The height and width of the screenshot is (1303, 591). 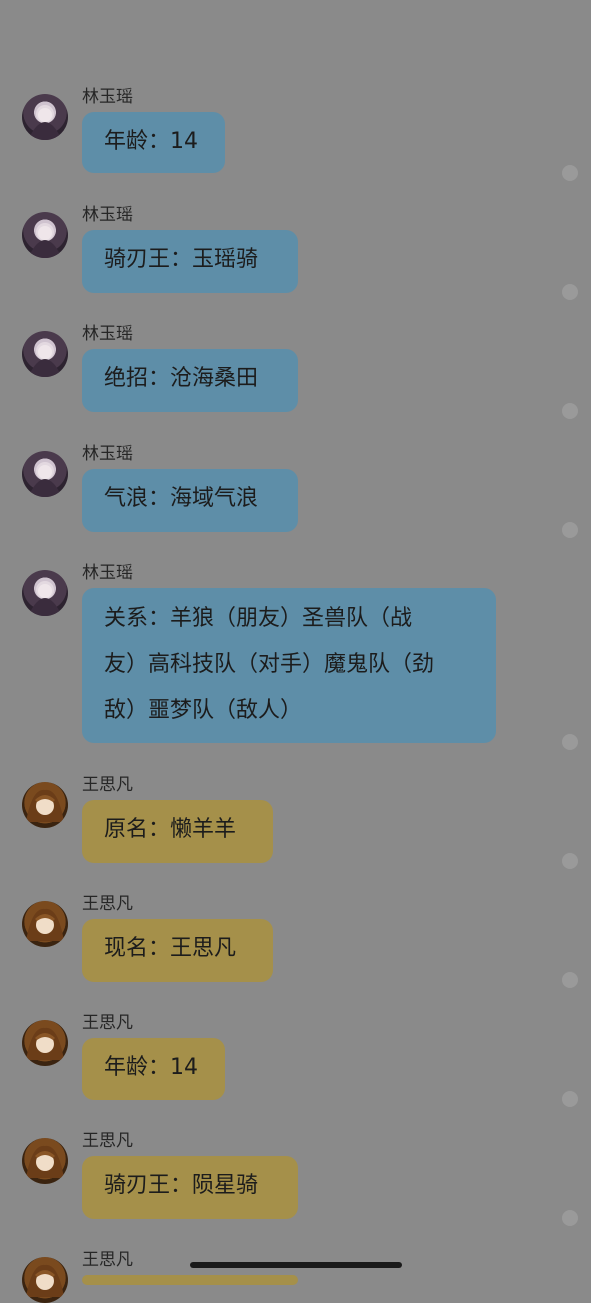 I want to click on message-bubble: 绝招：沧海桑田, so click(x=190, y=380).